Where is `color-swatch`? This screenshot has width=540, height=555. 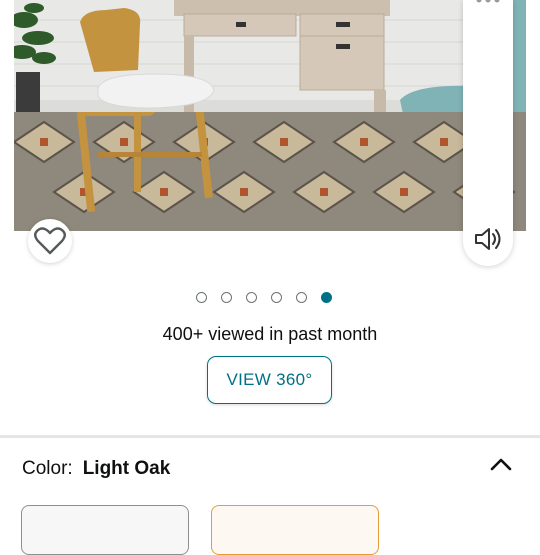
color-swatch is located at coordinates (105, 530).